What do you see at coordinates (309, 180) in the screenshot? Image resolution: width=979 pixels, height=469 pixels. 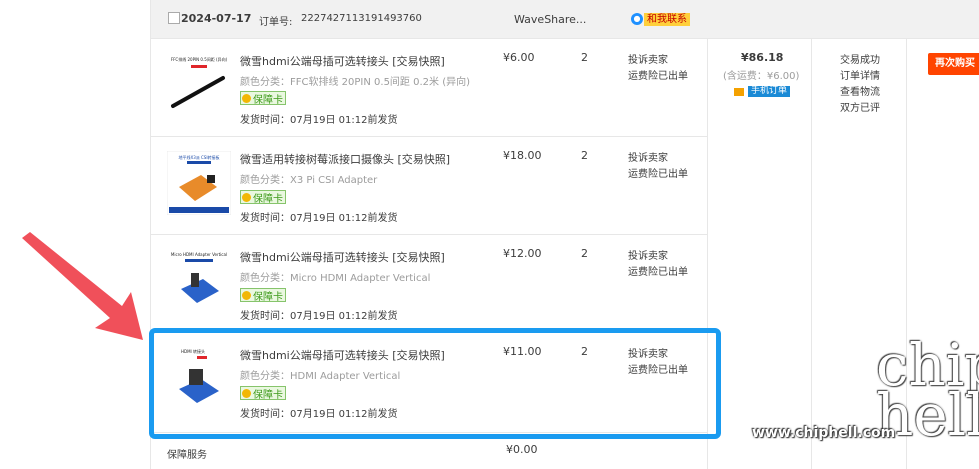 I see `item-spec: 颜色分类：X3 Pi CSI Adapter` at bounding box center [309, 180].